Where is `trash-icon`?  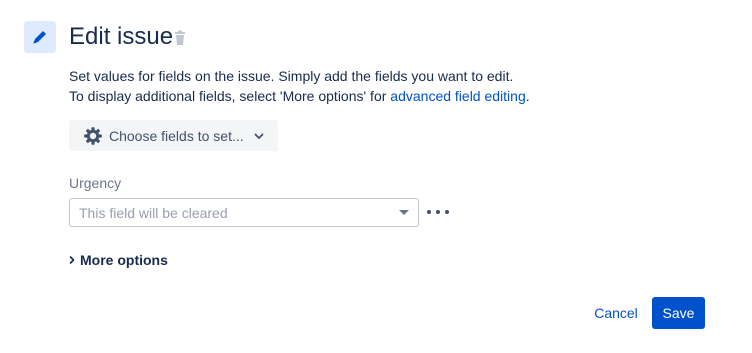
trash-icon is located at coordinates (180, 38).